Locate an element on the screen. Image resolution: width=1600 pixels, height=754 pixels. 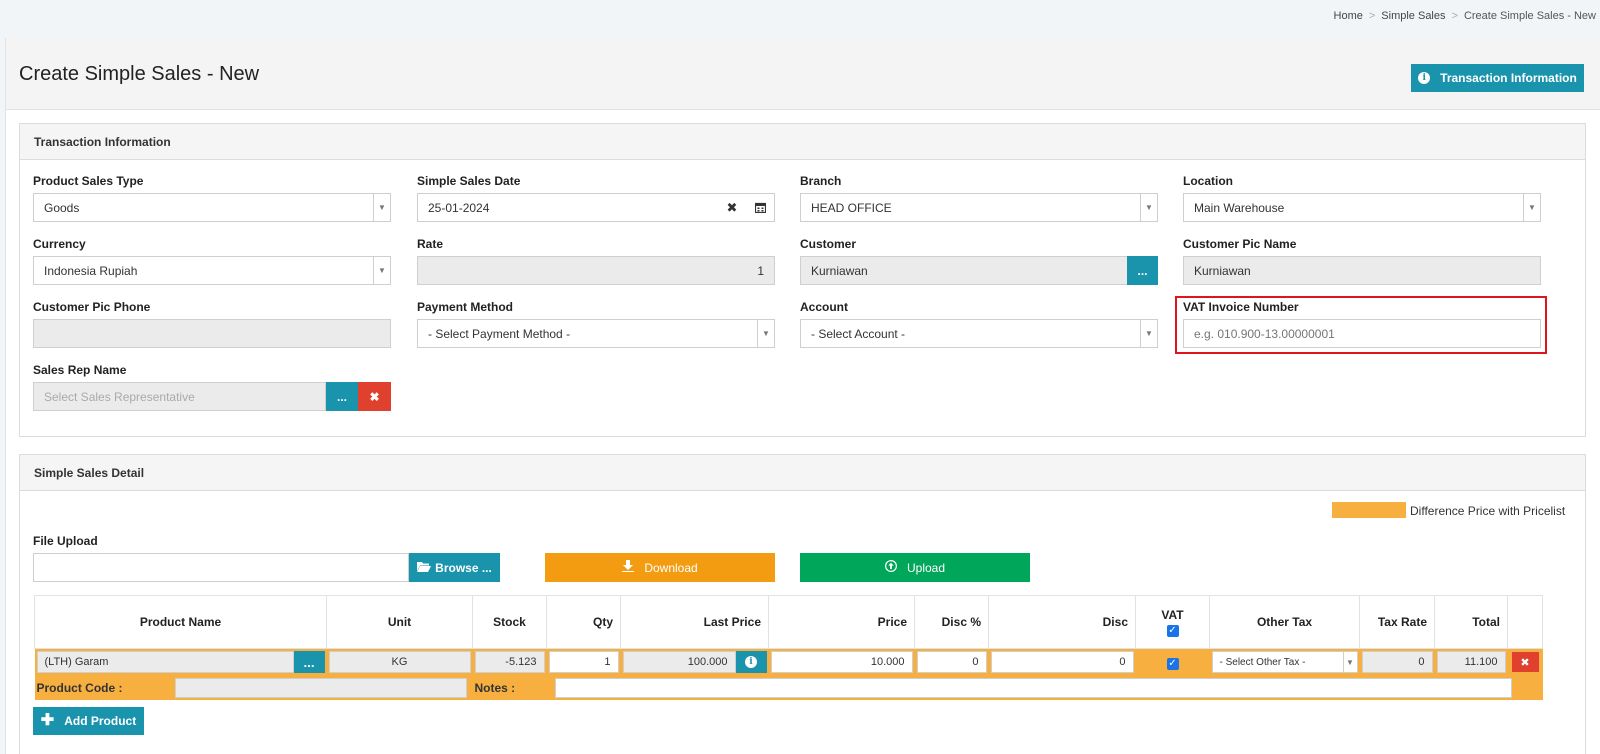
column-header: Unit is located at coordinates (399, 622).